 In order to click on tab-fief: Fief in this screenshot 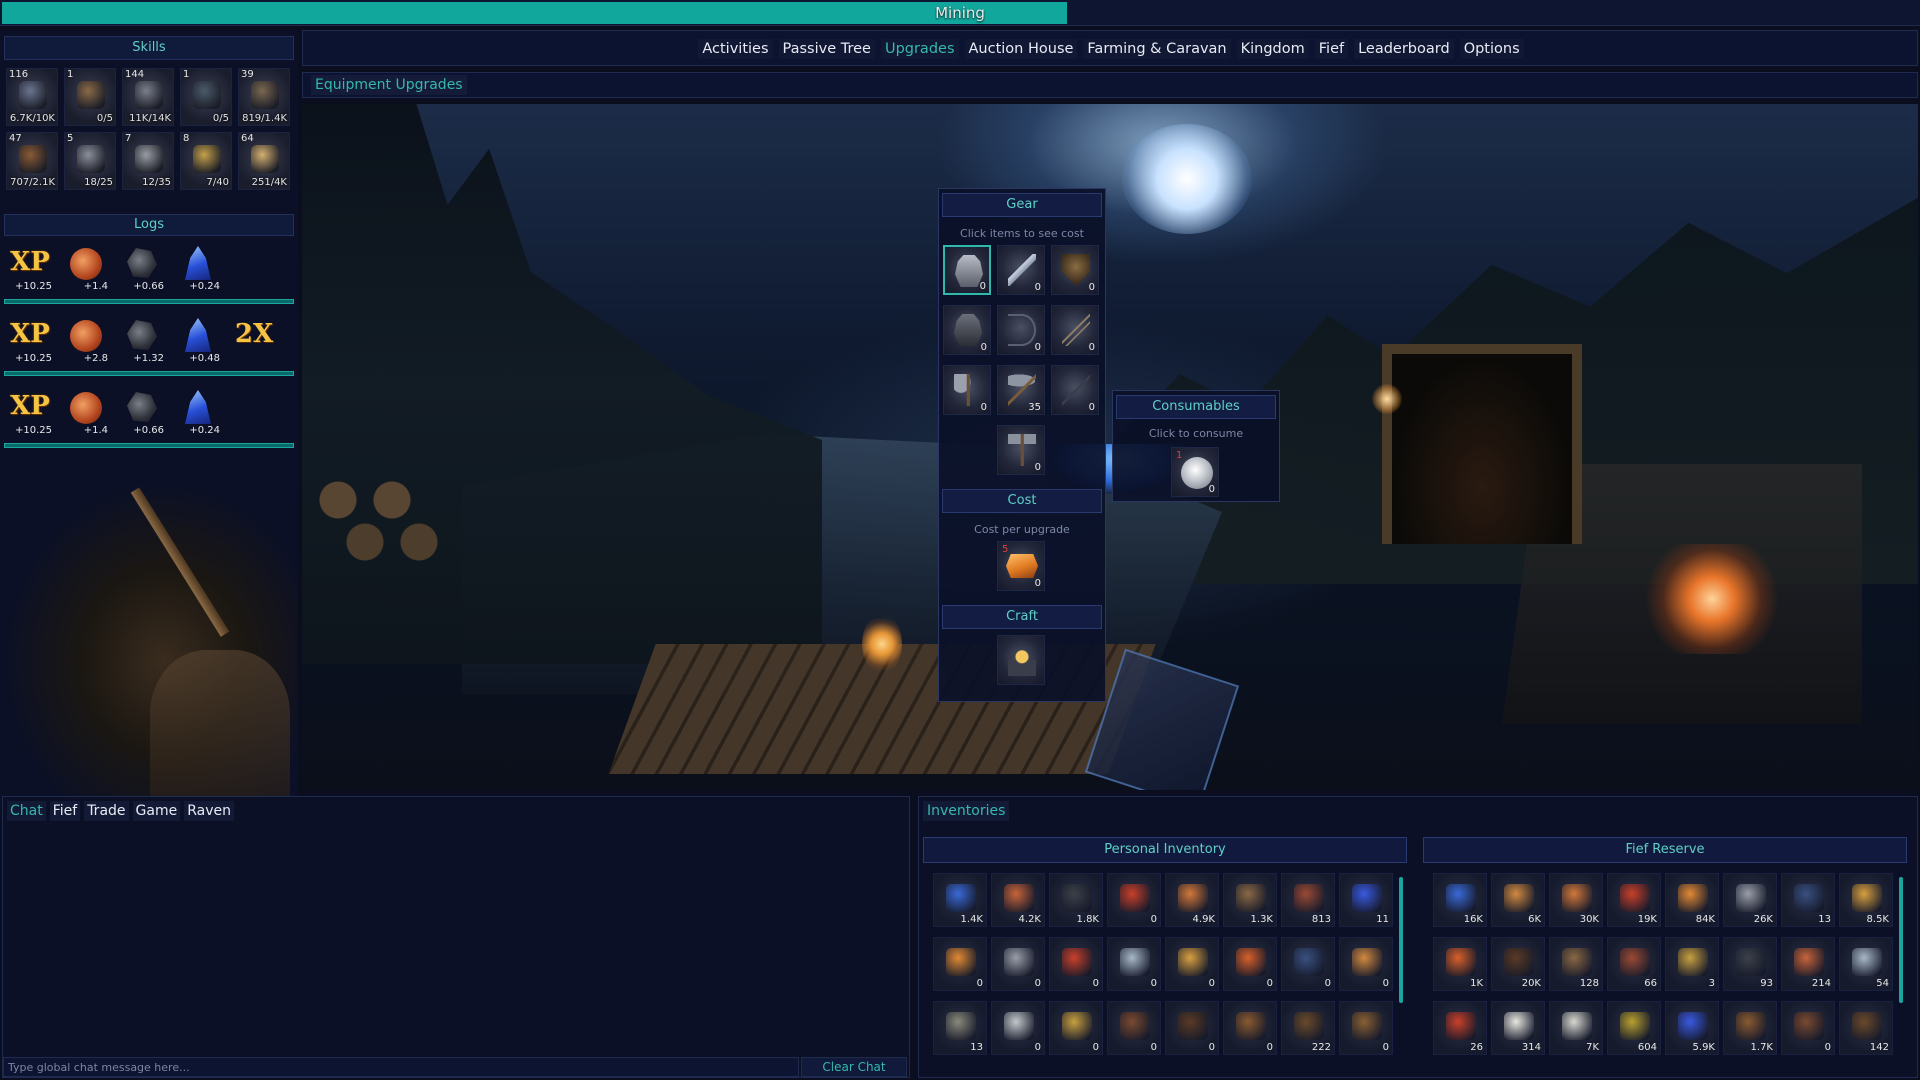, I will do `click(1331, 49)`.